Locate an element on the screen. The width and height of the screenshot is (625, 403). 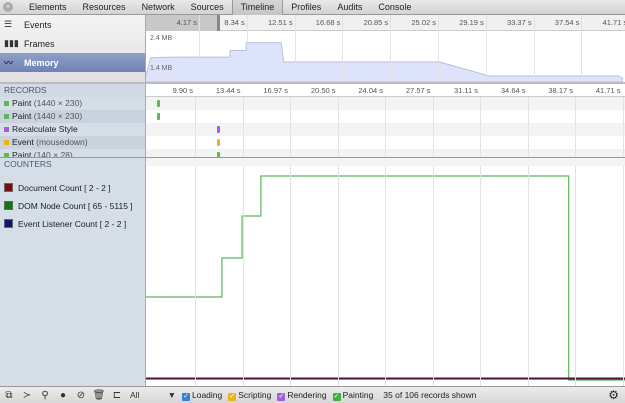
ruler-tick-label: 29.19 s is located at coordinates (471, 22).